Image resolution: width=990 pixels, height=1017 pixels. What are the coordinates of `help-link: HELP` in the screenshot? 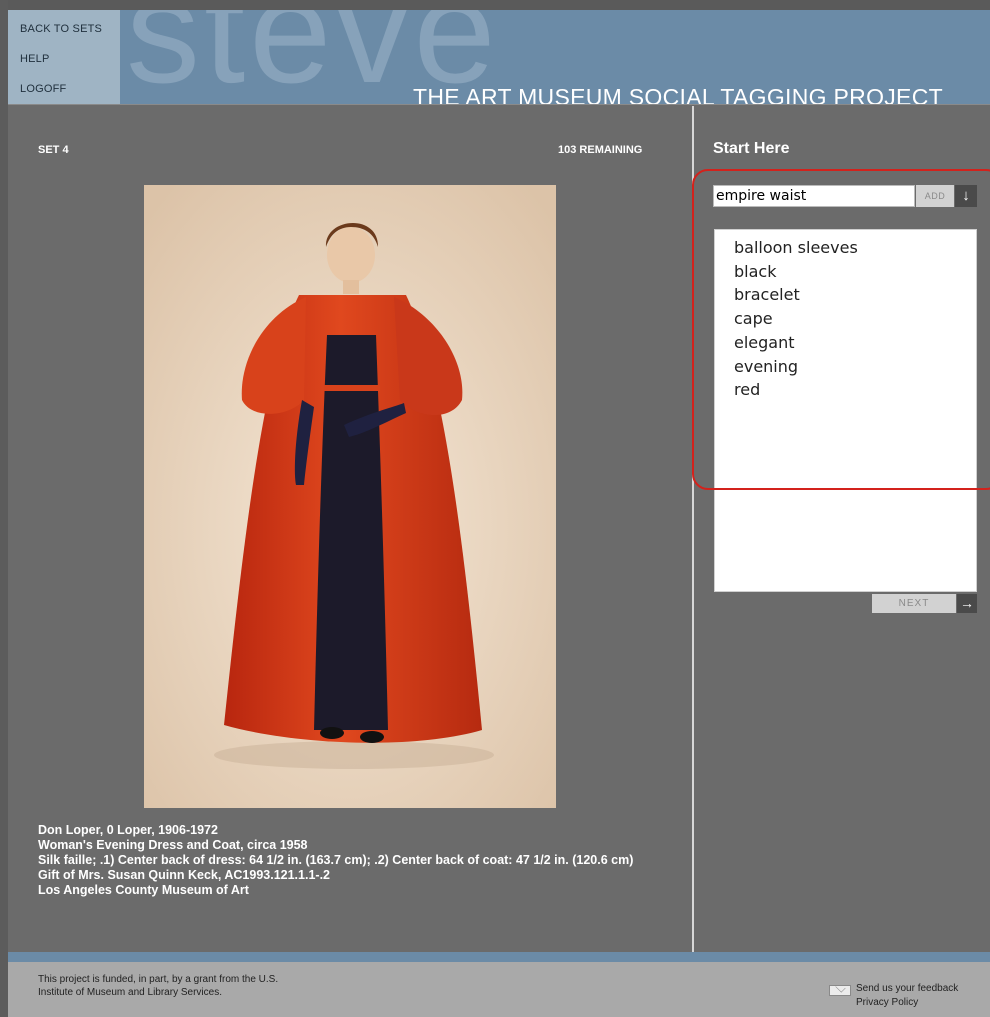 It's located at (70, 67).